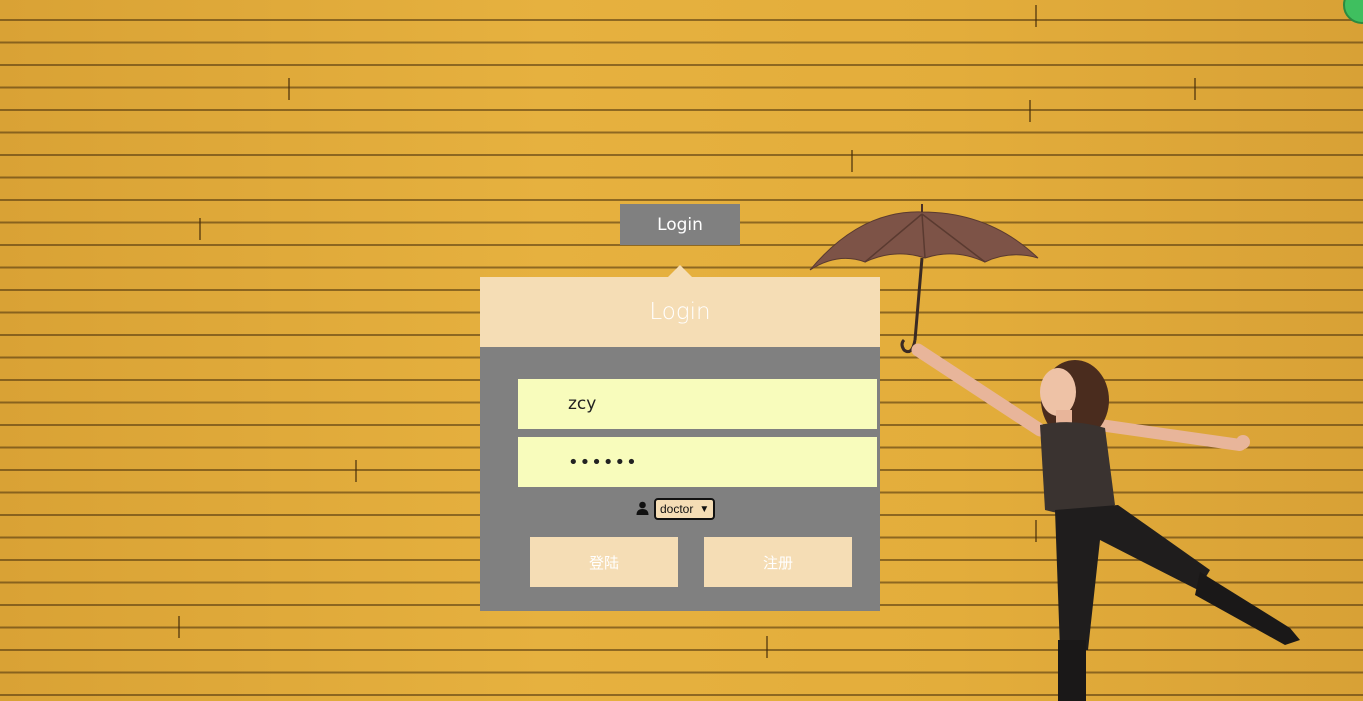 The width and height of the screenshot is (1363, 701). I want to click on role-row: doctor ▼, so click(676, 509).